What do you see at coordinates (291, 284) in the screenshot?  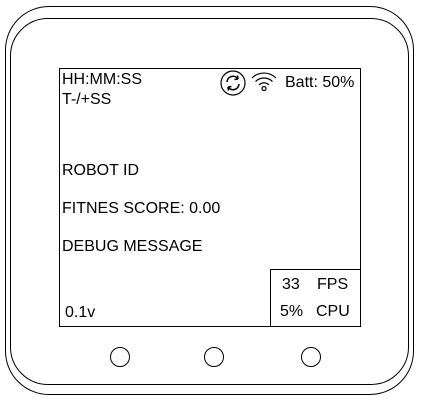 I see `fps-value: 33` at bounding box center [291, 284].